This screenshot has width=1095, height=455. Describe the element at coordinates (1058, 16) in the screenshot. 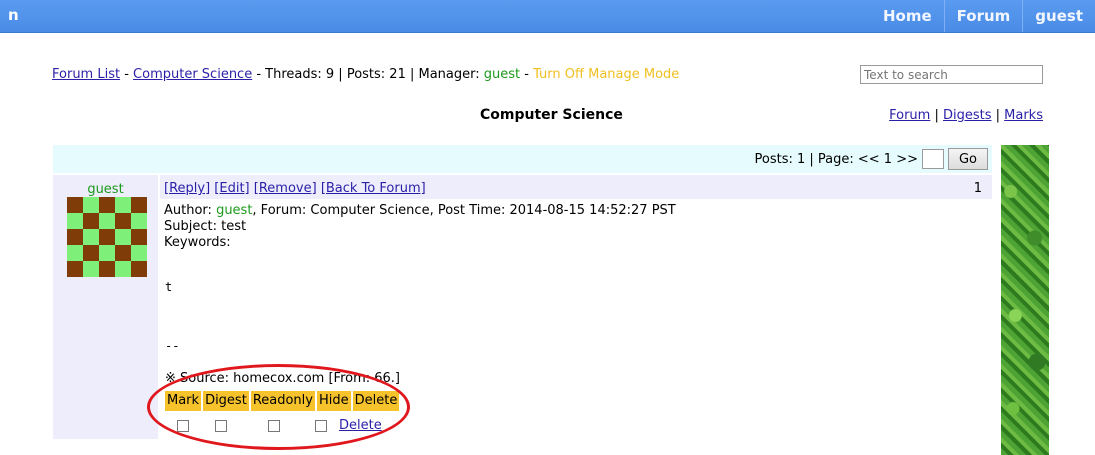

I see `nav-user: guest` at that location.